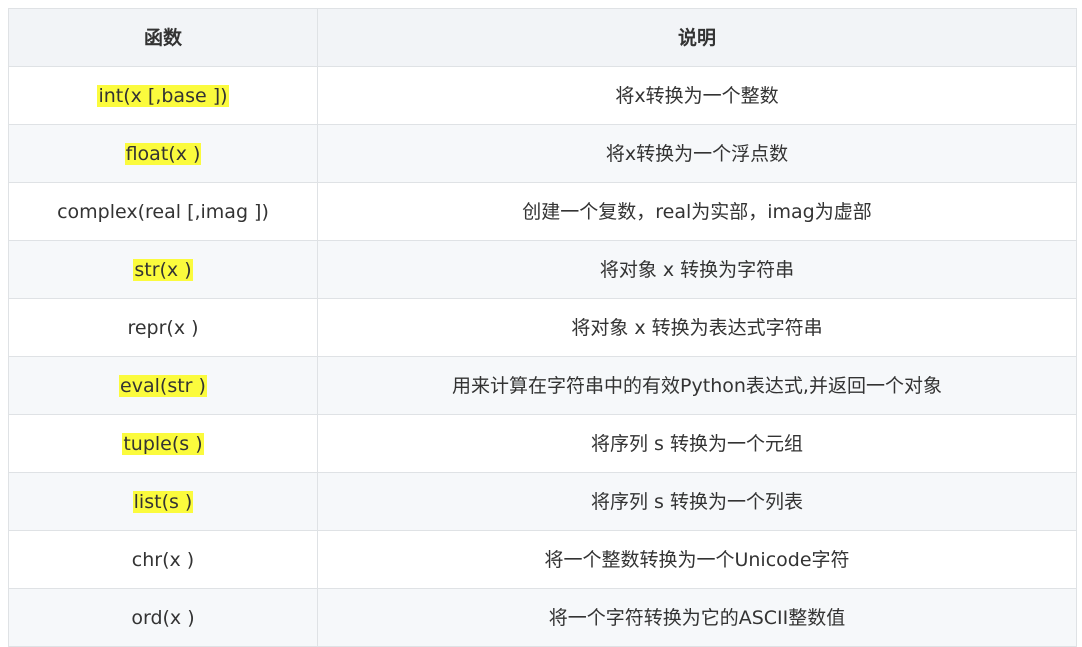 The height and width of the screenshot is (647, 1082). Describe the element at coordinates (697, 443) in the screenshot. I see `description-cell: 将序列 s 转换为一个元组` at that location.